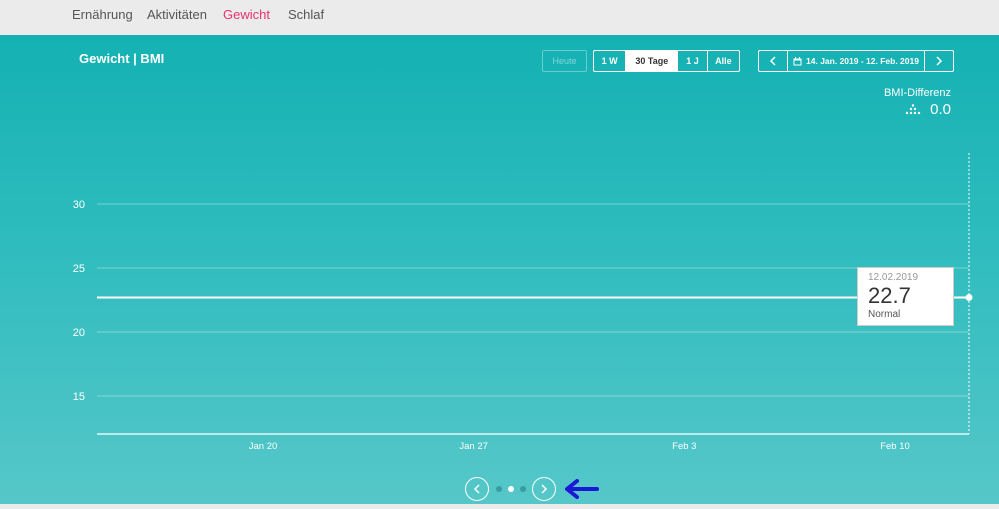 The width and height of the screenshot is (999, 509). What do you see at coordinates (79, 205) in the screenshot?
I see `y-tick-label: 30` at bounding box center [79, 205].